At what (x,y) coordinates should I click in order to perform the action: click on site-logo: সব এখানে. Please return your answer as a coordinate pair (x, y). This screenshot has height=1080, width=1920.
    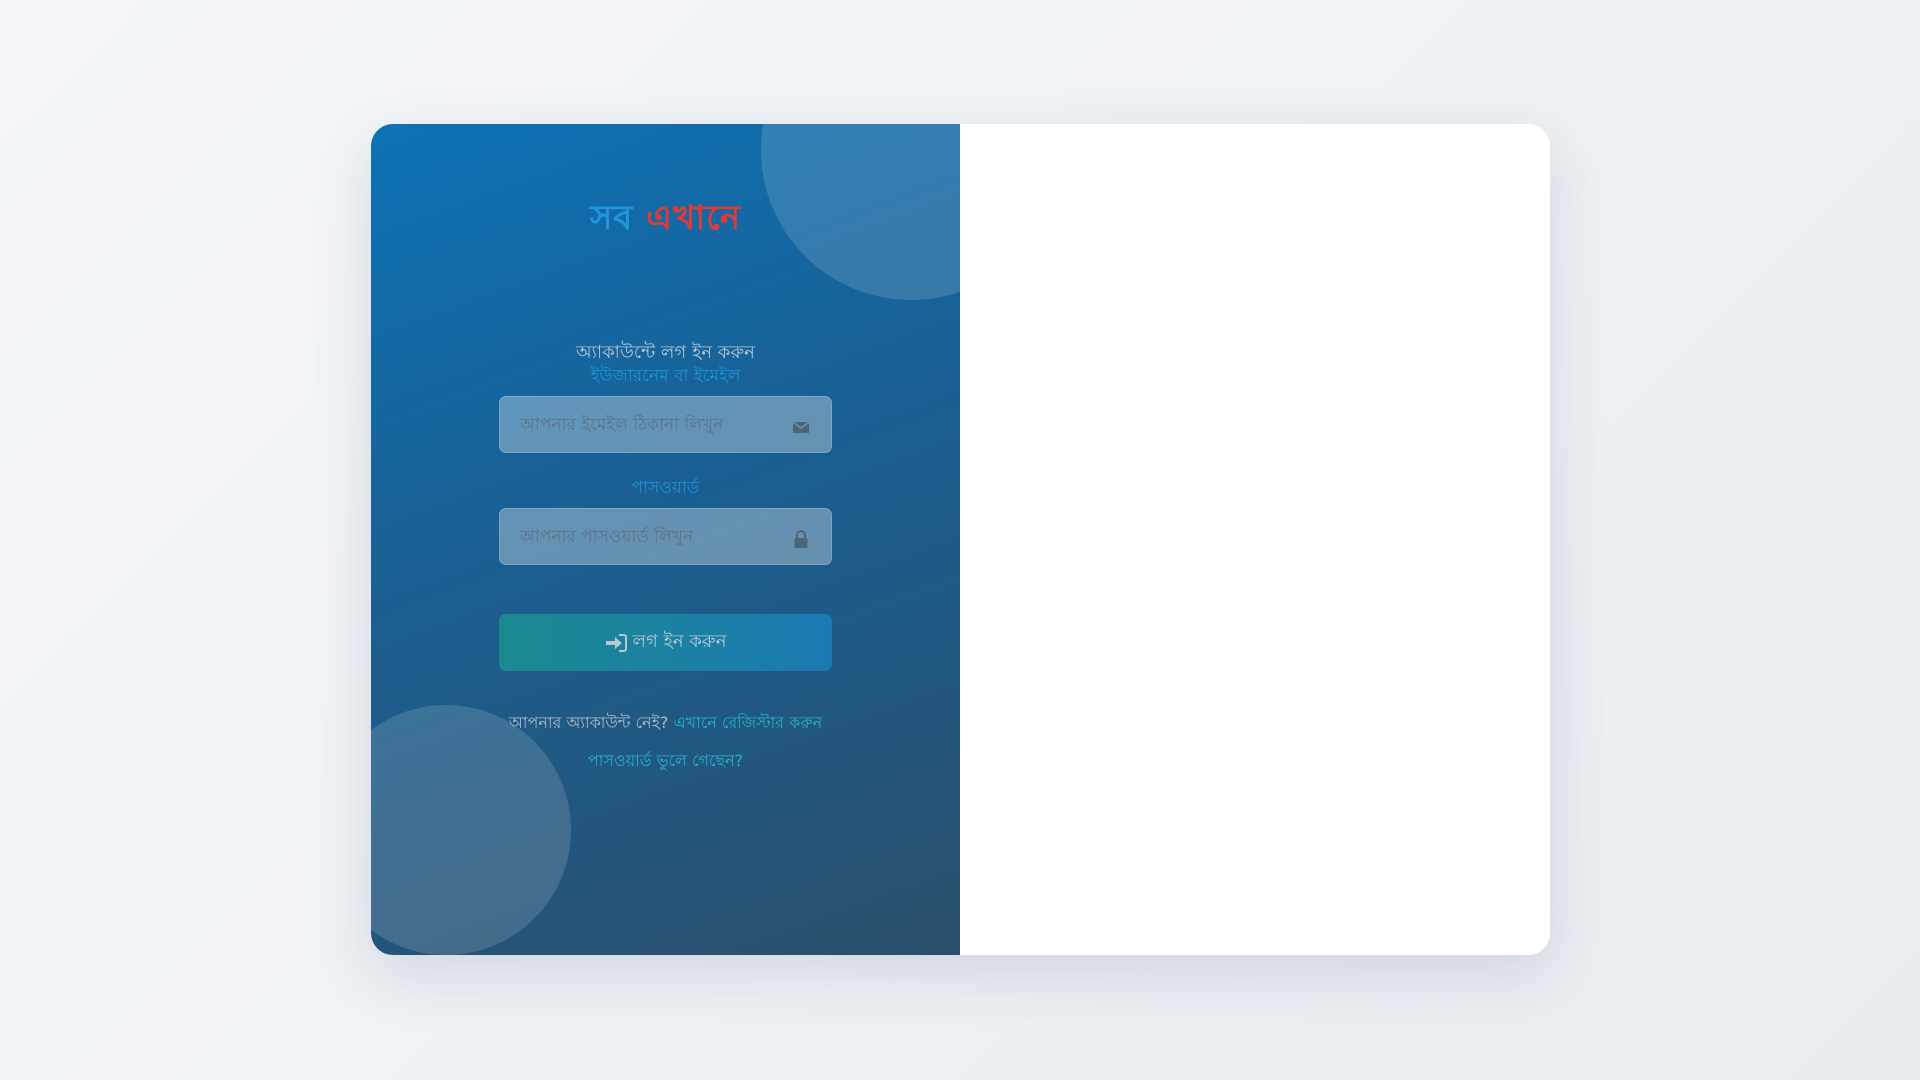
    Looking at the image, I should click on (665, 220).